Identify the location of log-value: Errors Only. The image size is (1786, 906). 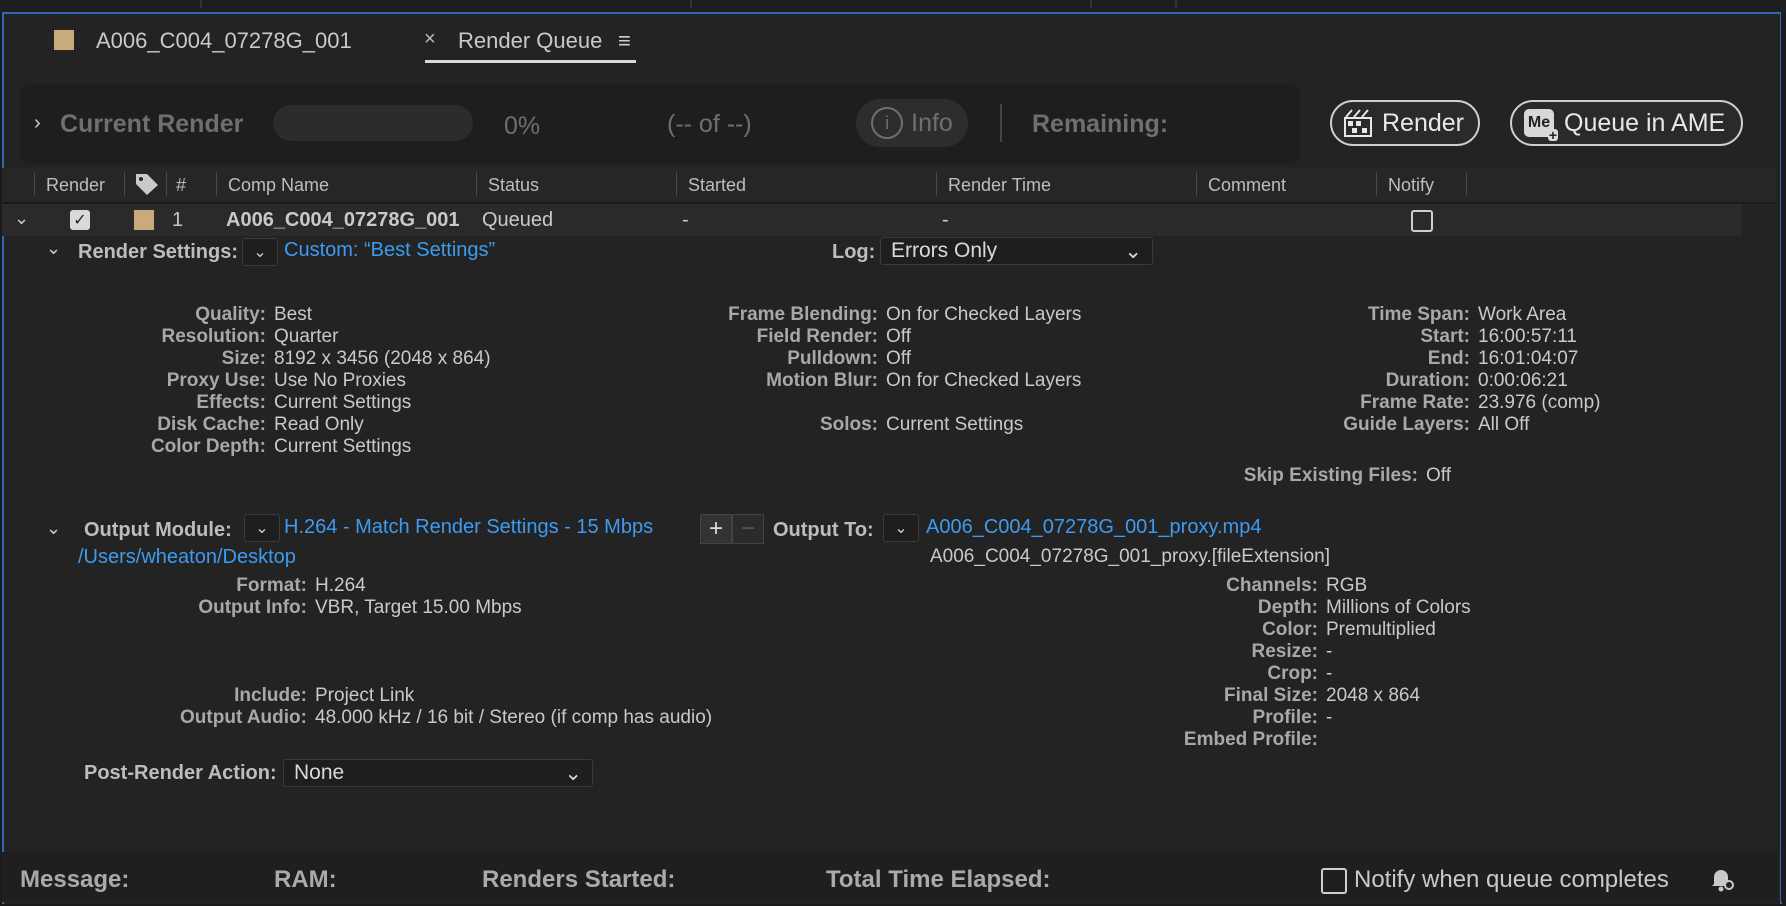
(944, 250).